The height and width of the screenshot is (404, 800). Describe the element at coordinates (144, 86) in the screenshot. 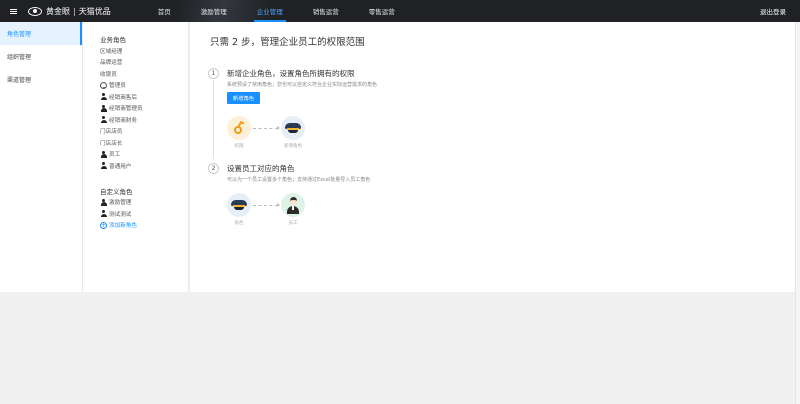

I see `role-item: 管理员` at that location.